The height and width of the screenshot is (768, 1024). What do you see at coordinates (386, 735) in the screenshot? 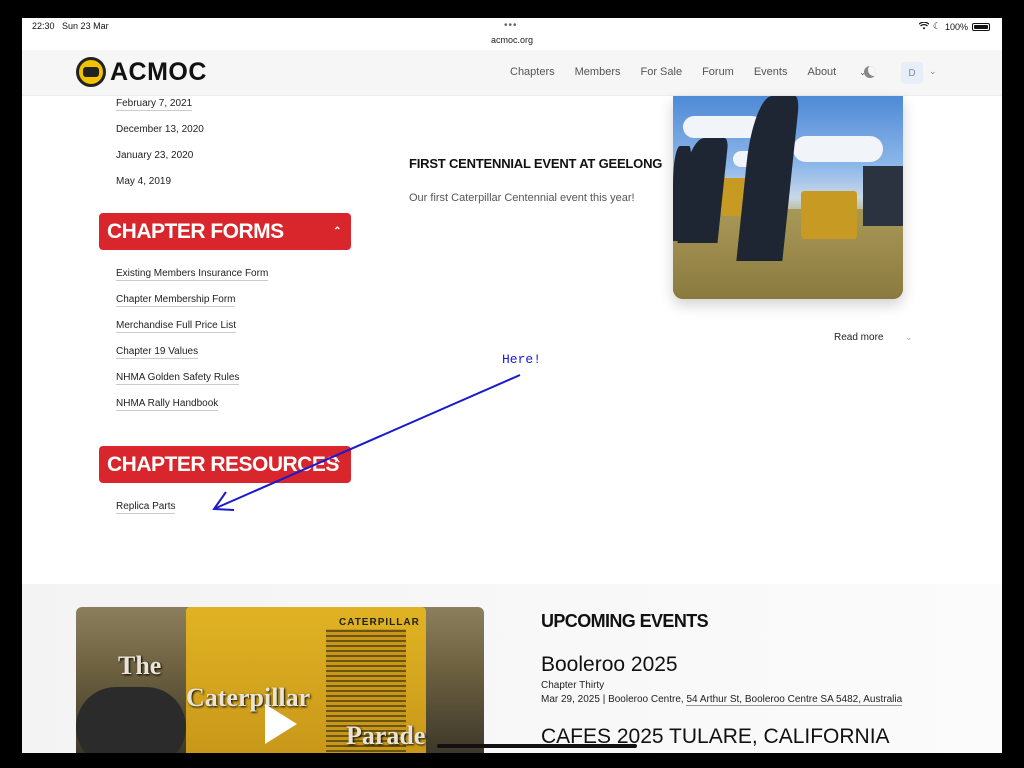
I see `video-title-line: Parade` at bounding box center [386, 735].